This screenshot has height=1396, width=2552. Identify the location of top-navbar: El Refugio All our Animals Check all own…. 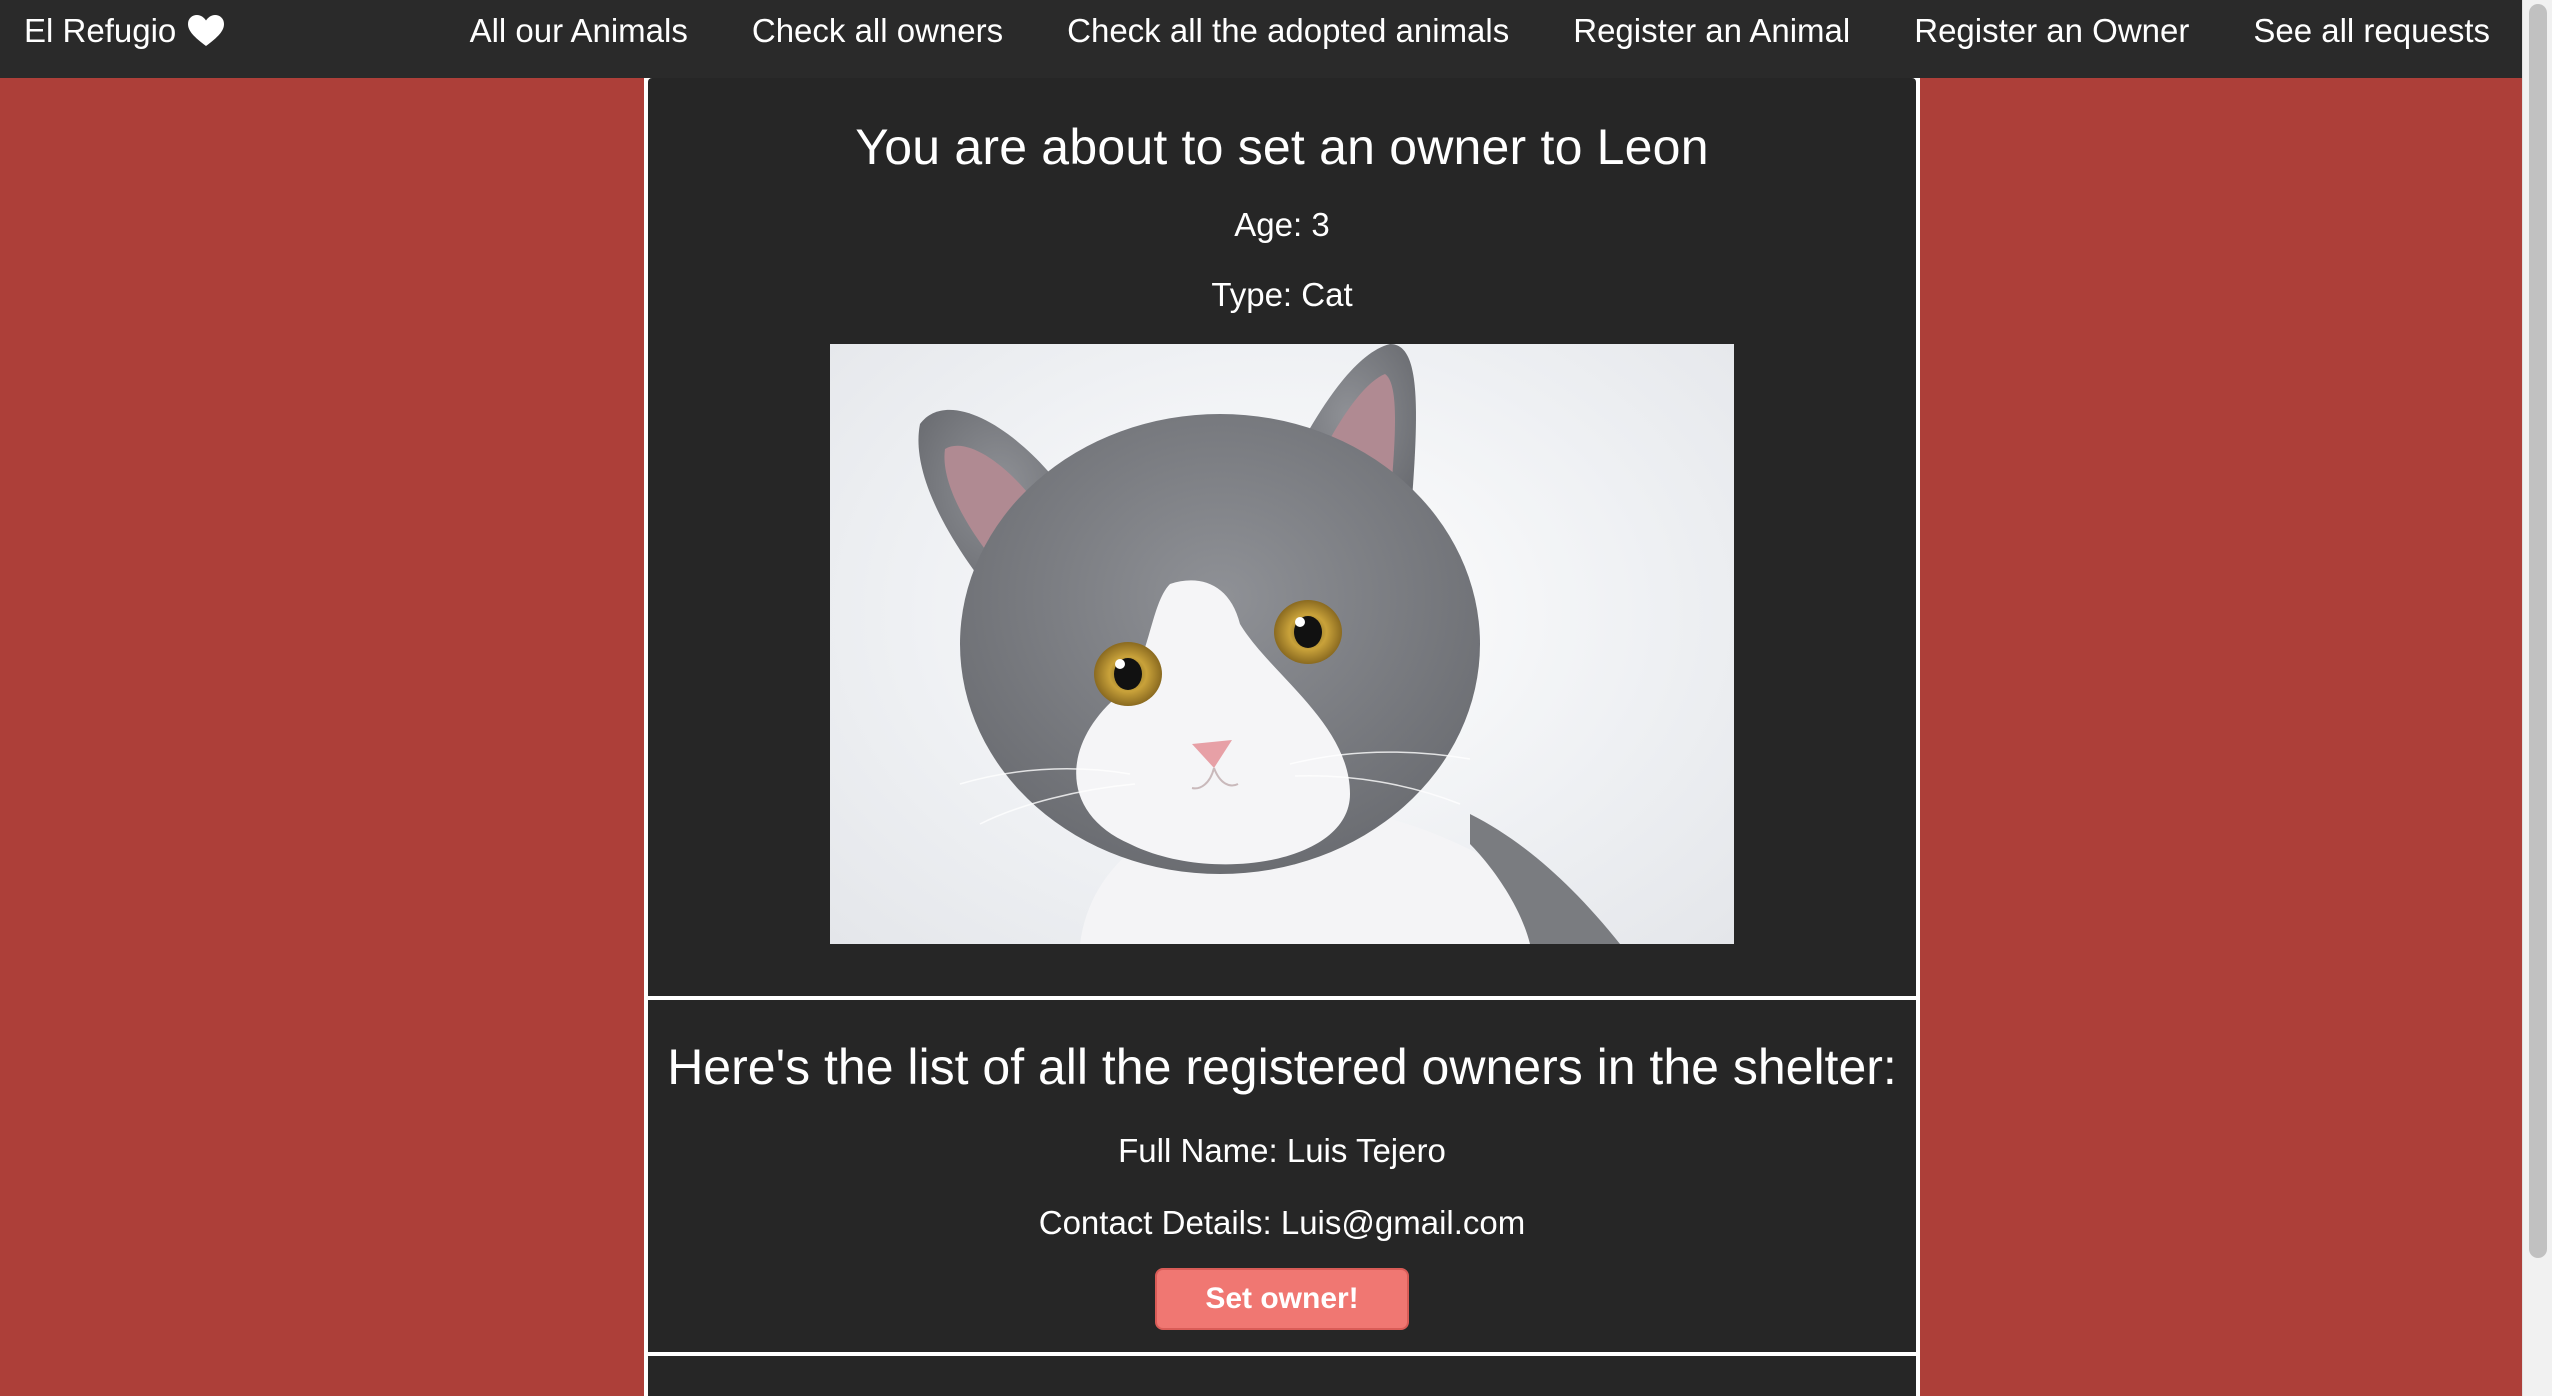
(1261, 39).